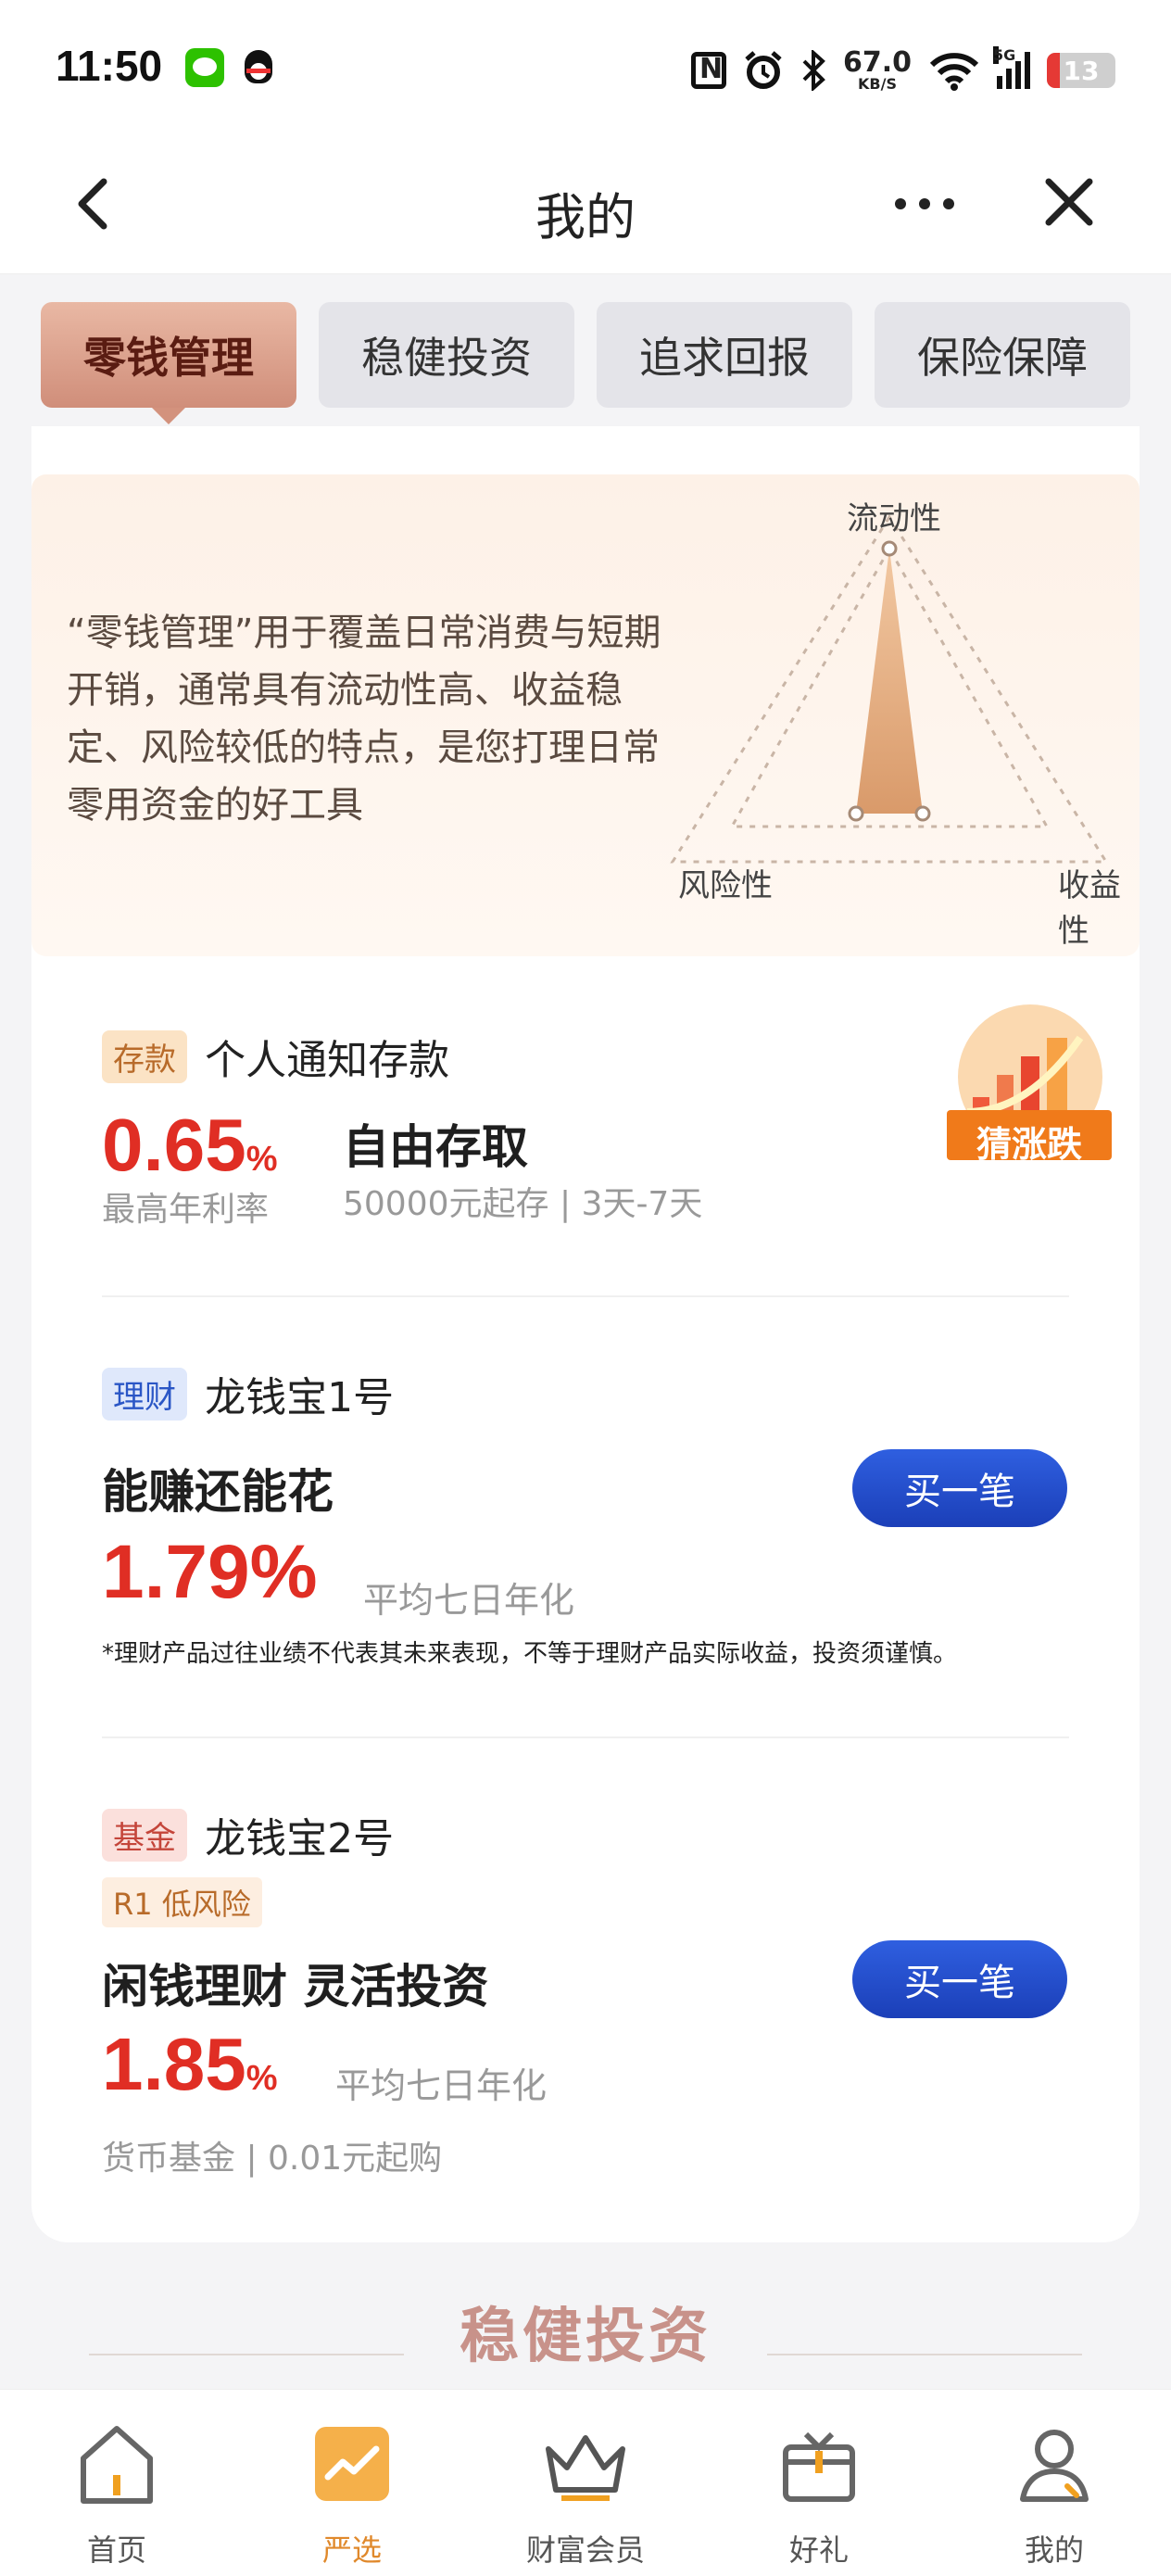 The image size is (1171, 2576). I want to click on network-type: 5G, so click(1005, 55).